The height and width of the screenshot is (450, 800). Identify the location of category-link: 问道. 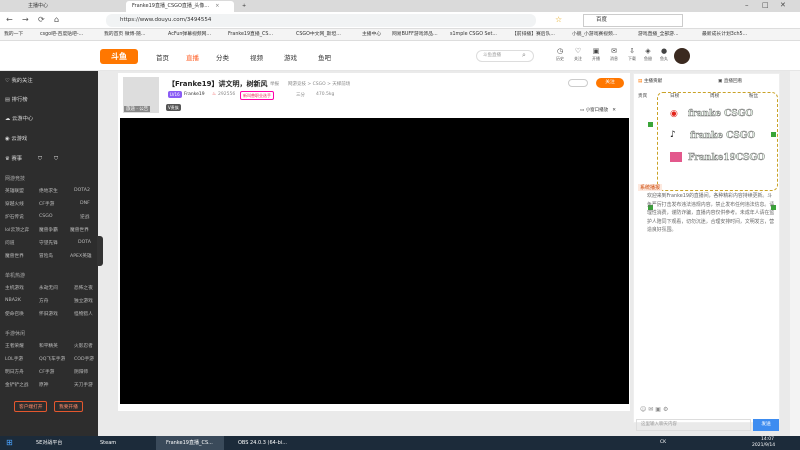
(9, 243).